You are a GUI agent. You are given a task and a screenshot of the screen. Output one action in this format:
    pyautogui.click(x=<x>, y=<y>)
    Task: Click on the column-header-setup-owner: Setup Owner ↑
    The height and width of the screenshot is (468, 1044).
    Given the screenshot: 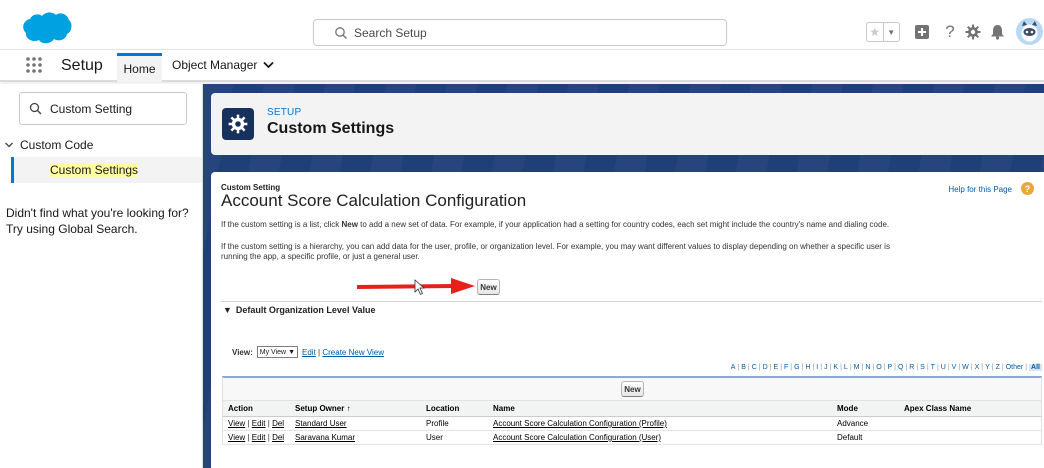 What is the action you would take?
    pyautogui.click(x=355, y=408)
    